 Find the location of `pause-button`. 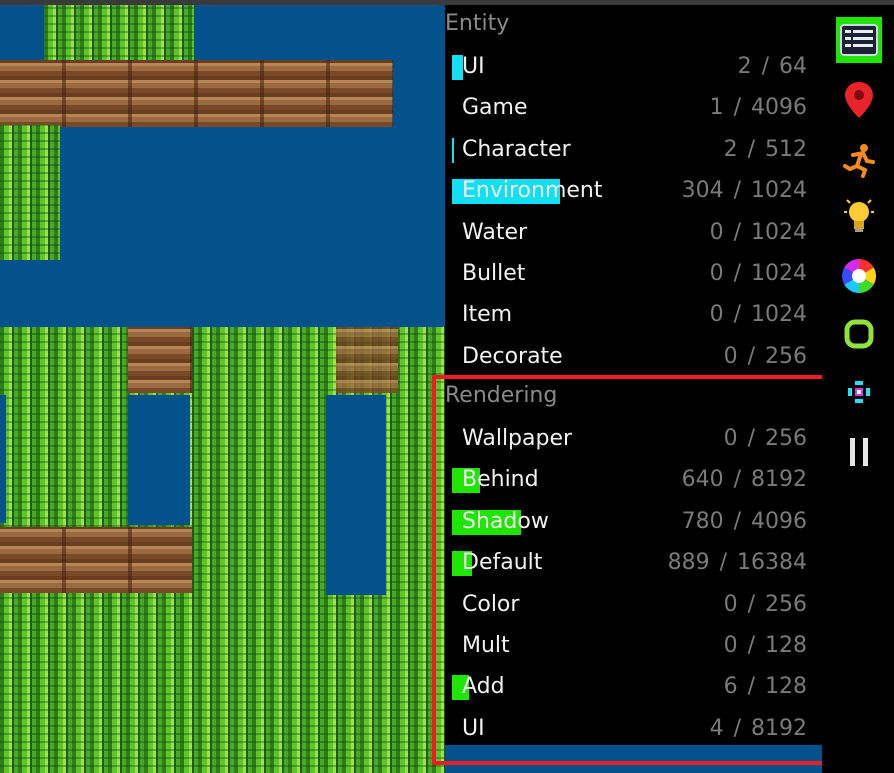

pause-button is located at coordinates (859, 452).